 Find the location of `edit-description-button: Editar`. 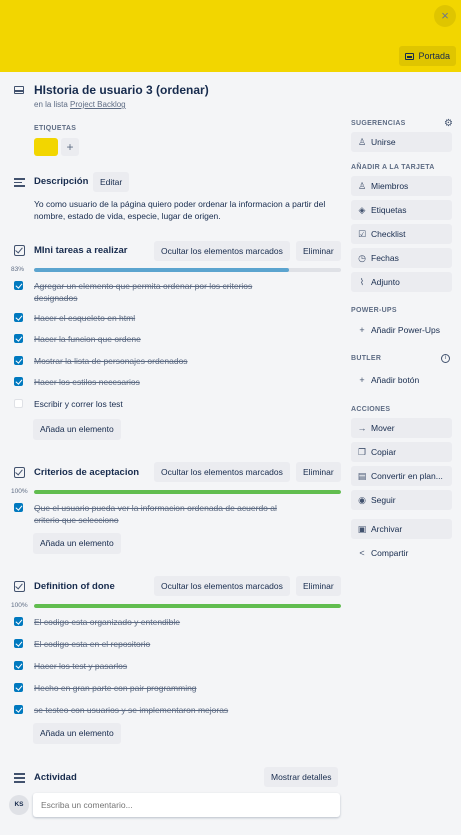

edit-description-button: Editar is located at coordinates (111, 182).